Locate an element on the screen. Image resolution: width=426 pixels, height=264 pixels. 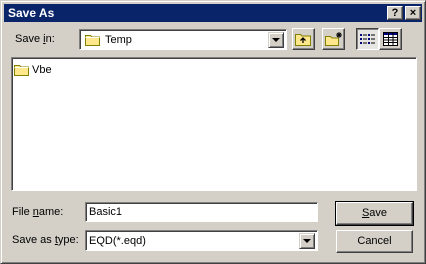
file-name-label-suffix: ame: is located at coordinates (51, 212).